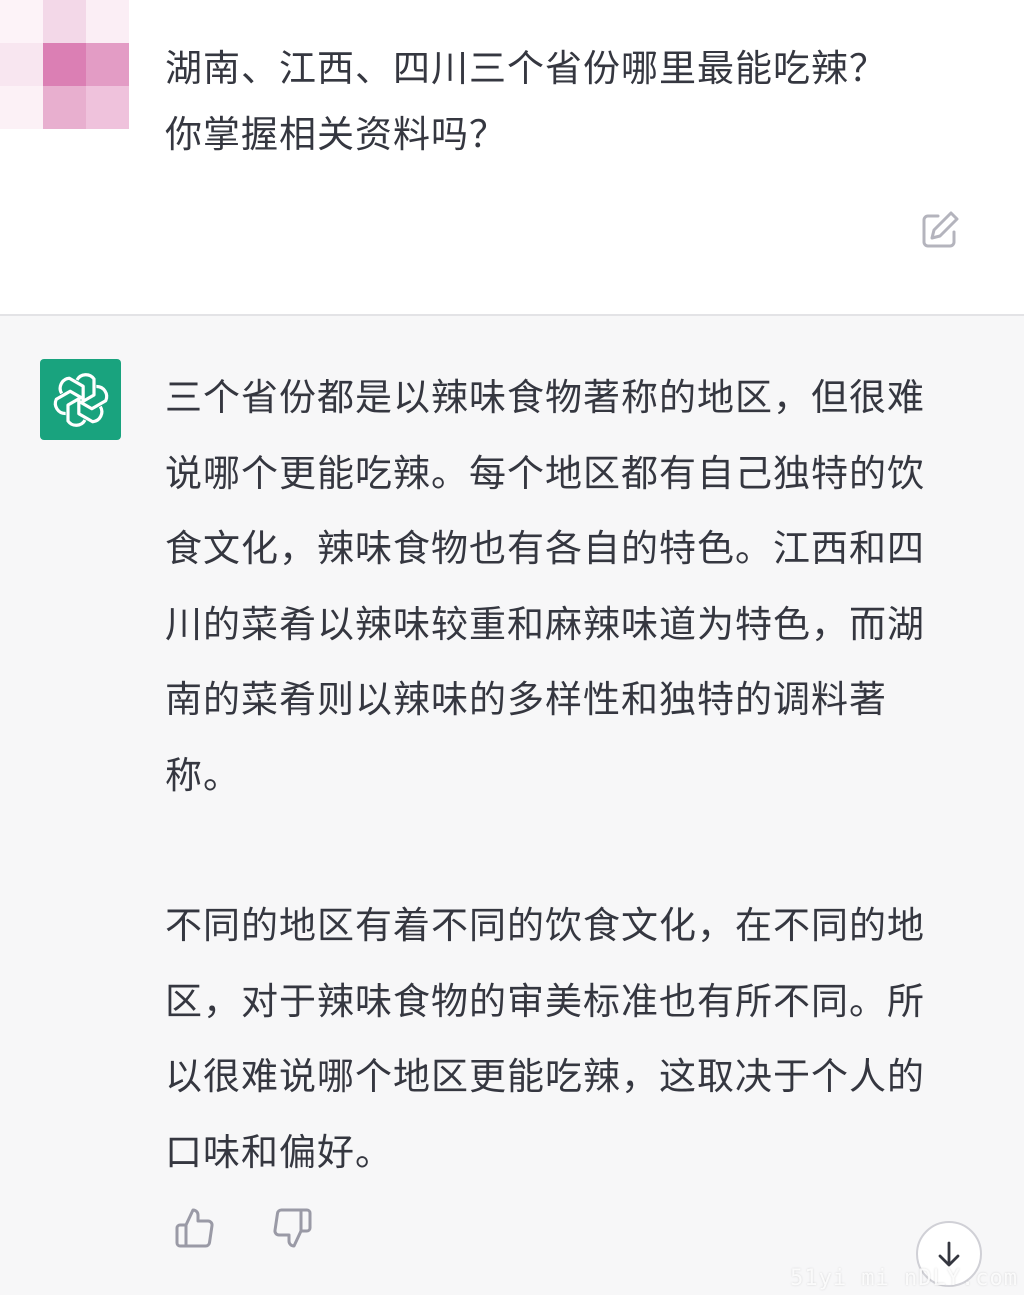 The image size is (1024, 1295). I want to click on user-message-text: 湖南、江西、四川三个省份哪里最能吃辣？你掌握相关资料吗？, so click(526, 101).